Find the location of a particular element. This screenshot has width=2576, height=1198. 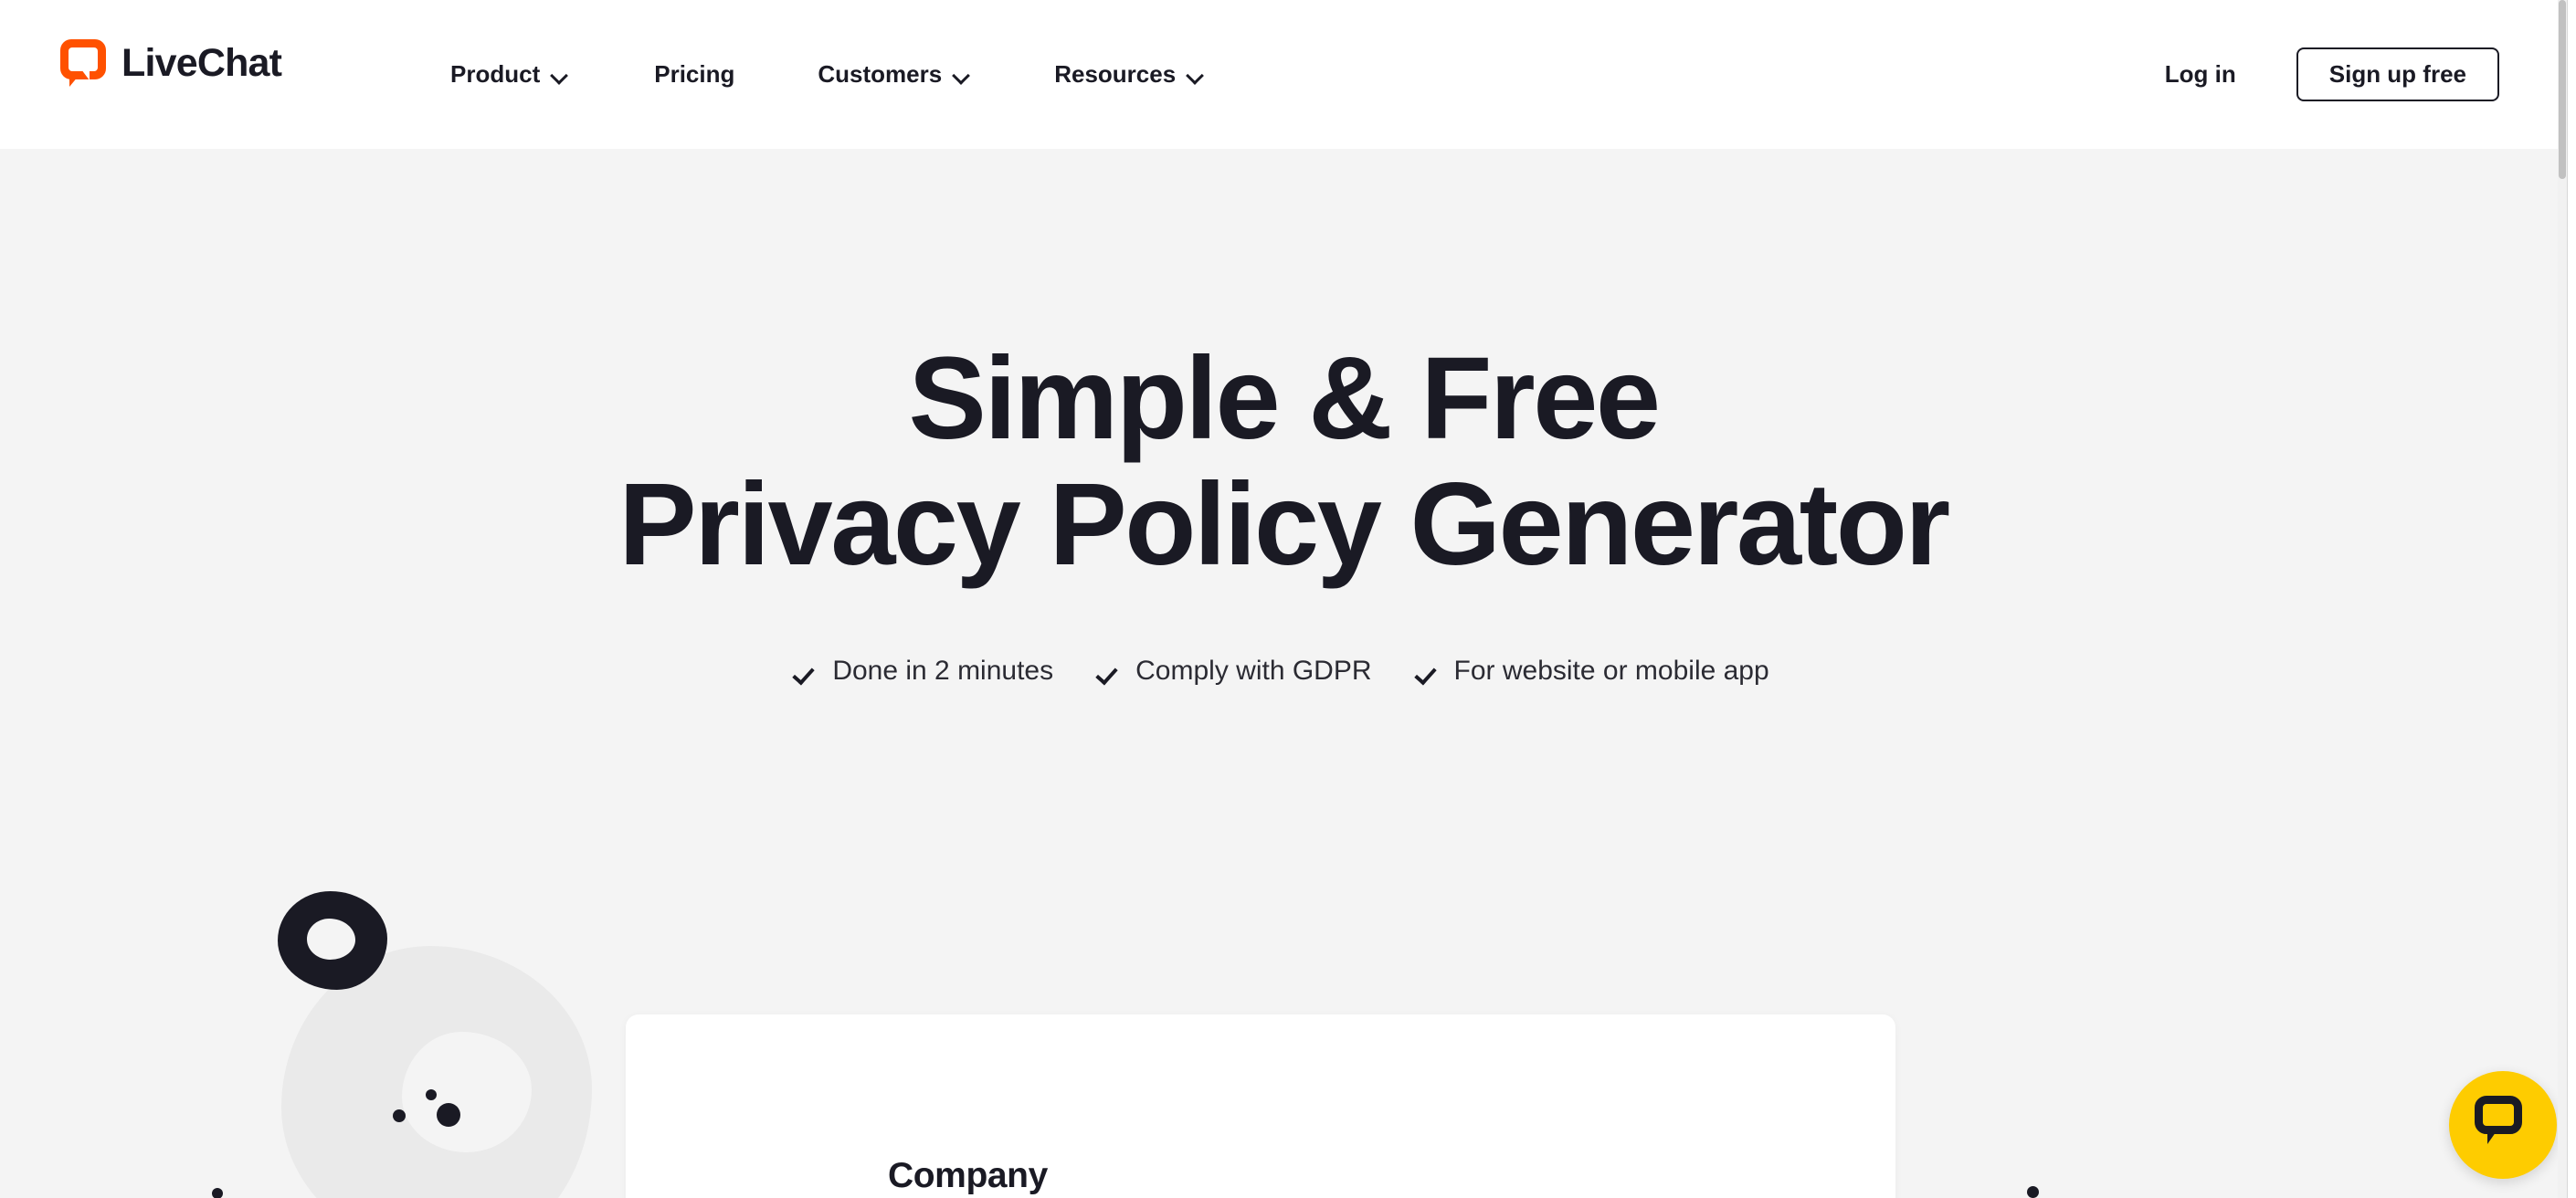

nav-item-product: Product is located at coordinates (510, 75).